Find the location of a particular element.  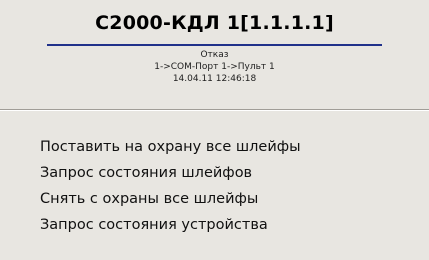

menu-item-arm-all-loops: Поставить на охрану все шлейфы is located at coordinates (230, 147).